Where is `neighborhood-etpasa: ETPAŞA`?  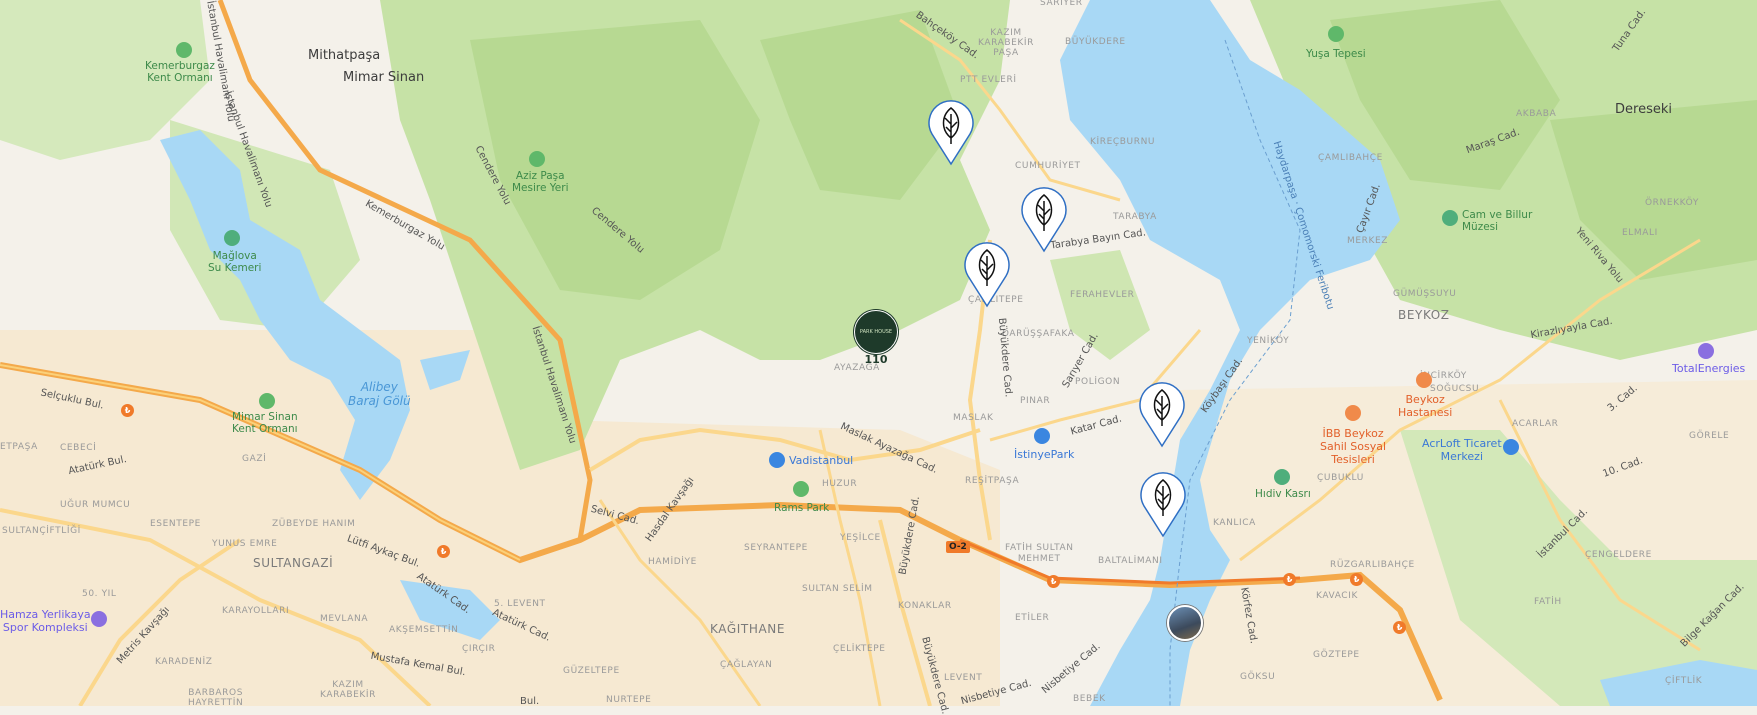
neighborhood-etpasa: ETPAŞA is located at coordinates (19, 447).